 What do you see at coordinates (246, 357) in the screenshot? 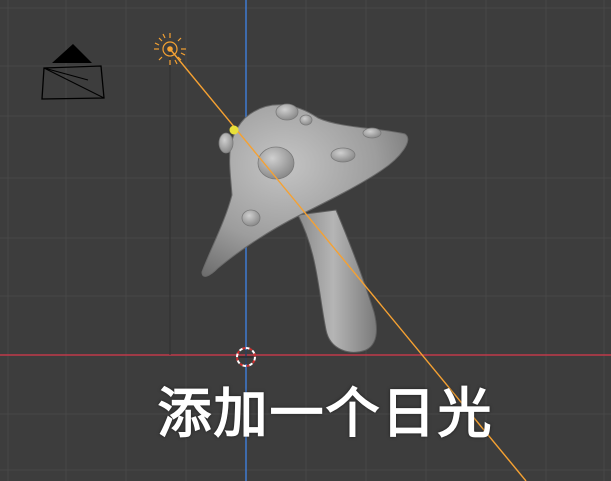
I see `3d-cursor-icon` at bounding box center [246, 357].